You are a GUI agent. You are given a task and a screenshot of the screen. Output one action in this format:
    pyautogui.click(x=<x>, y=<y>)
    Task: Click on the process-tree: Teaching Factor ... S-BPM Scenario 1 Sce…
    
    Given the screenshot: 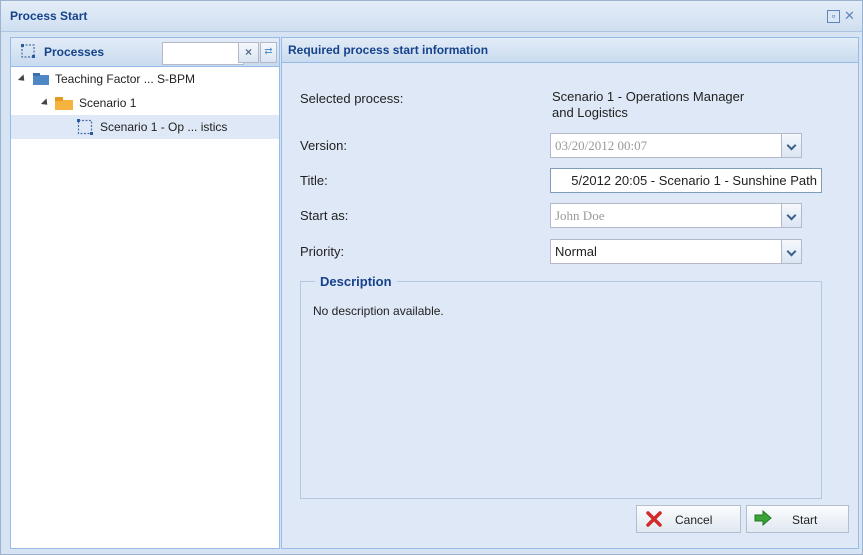 What is the action you would take?
    pyautogui.click(x=145, y=103)
    